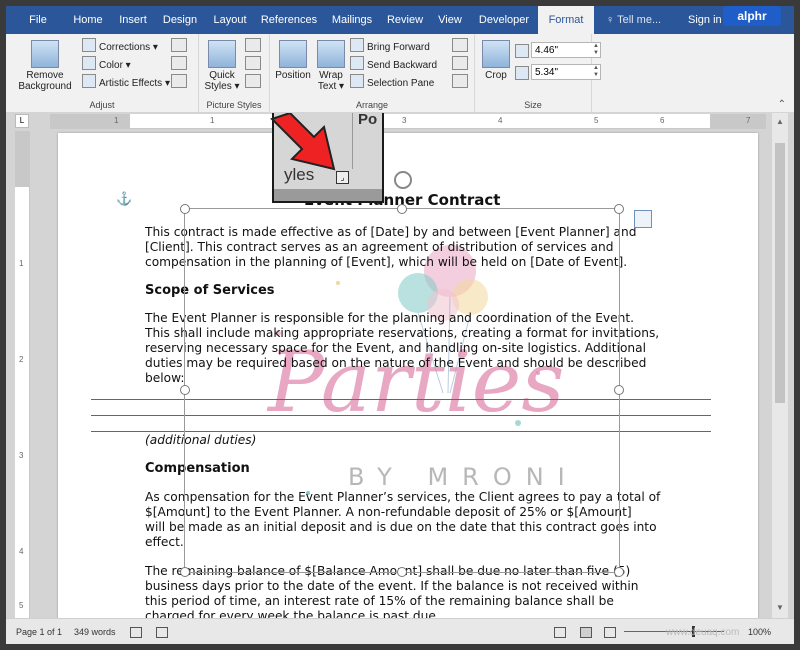 The width and height of the screenshot is (800, 650). I want to click on ruler-number: 7, so click(748, 120).